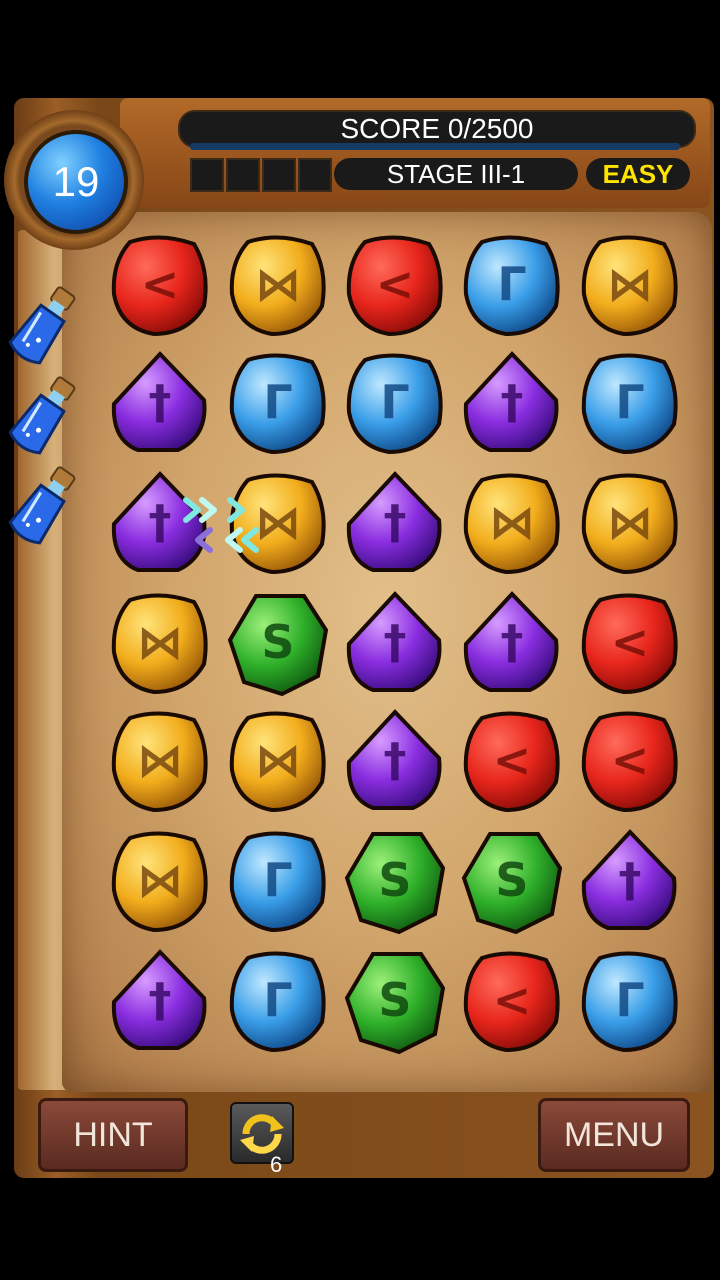 This screenshot has width=720, height=1280. What do you see at coordinates (221, 525) in the screenshot?
I see `swap-hint-arrows-icon` at bounding box center [221, 525].